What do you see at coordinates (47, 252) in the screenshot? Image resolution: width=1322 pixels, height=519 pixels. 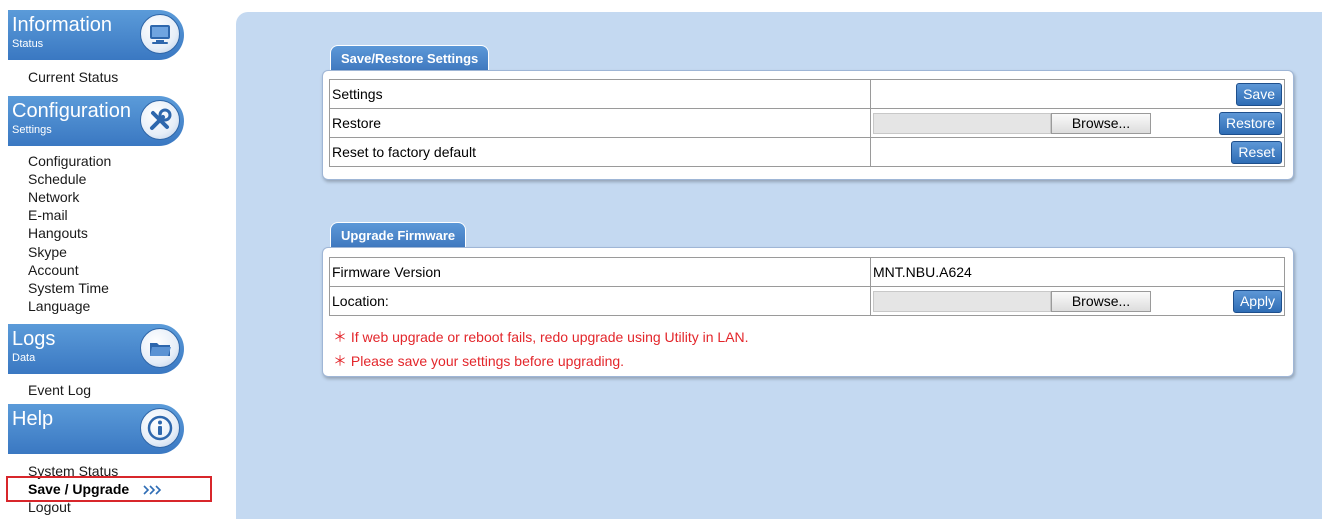 I see `nav-skype: Skype` at bounding box center [47, 252].